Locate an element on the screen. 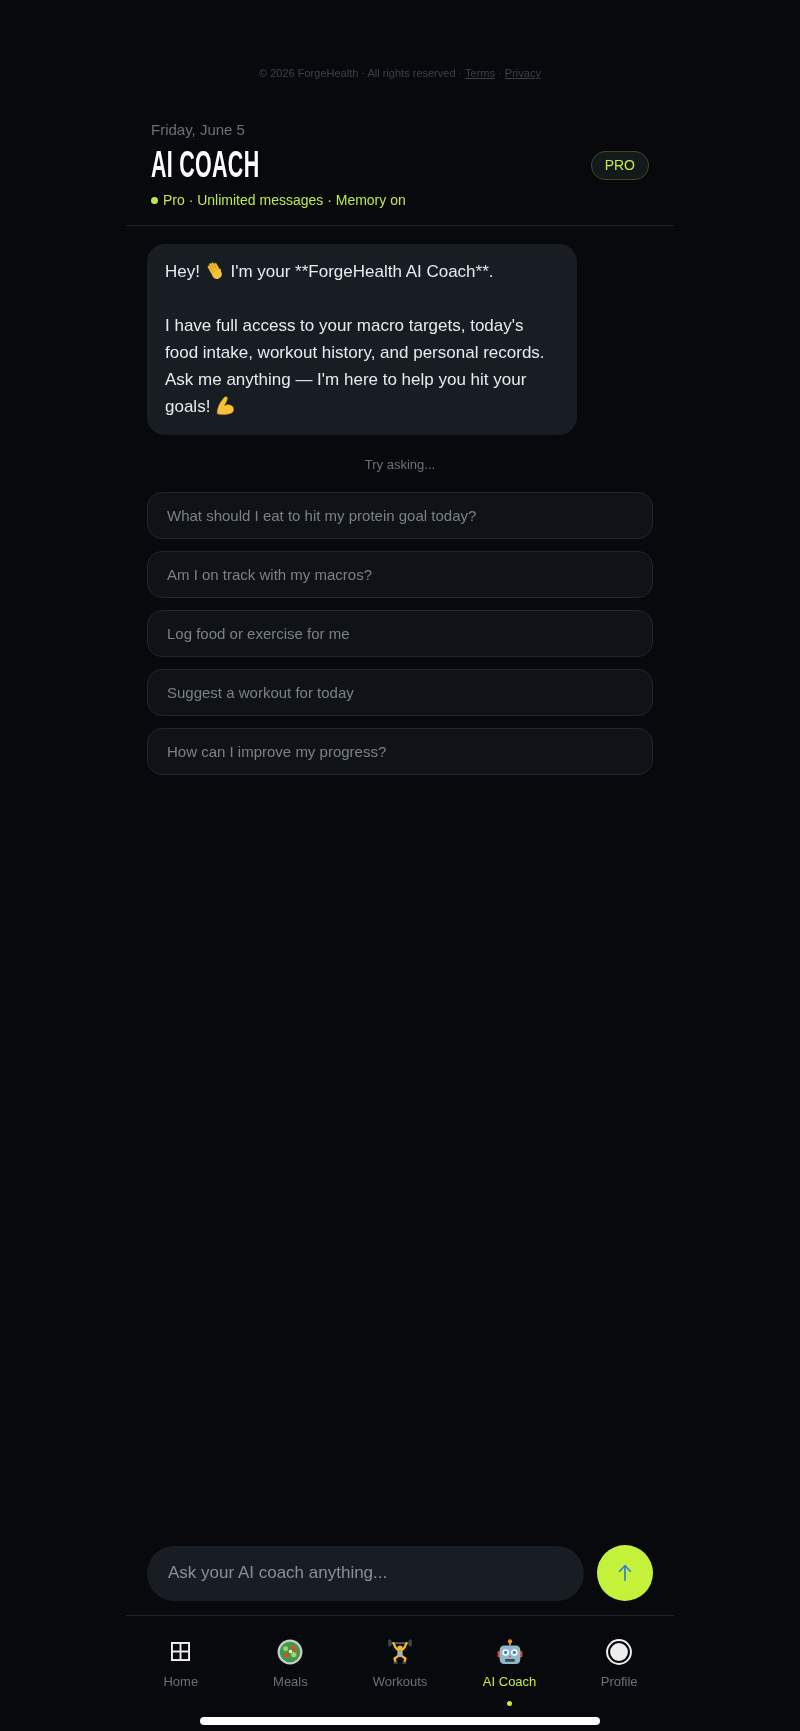 This screenshot has height=1731, width=800. weightlifter-icon is located at coordinates (400, 1652).